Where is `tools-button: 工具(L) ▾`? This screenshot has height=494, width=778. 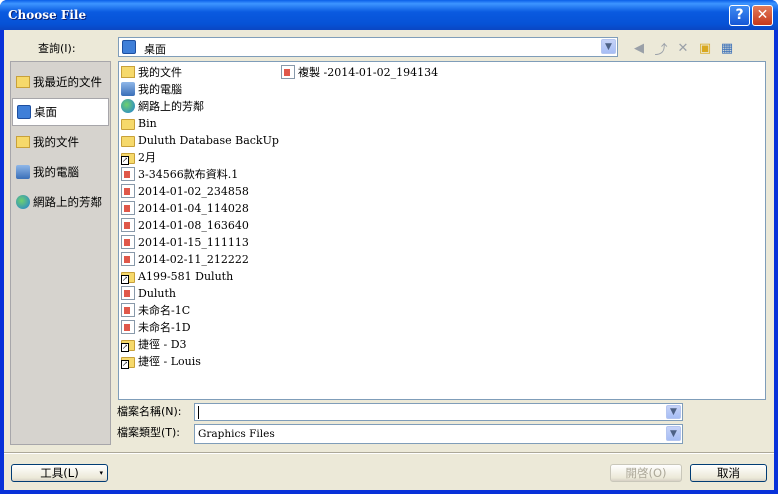
tools-button: 工具(L) ▾ is located at coordinates (59, 473).